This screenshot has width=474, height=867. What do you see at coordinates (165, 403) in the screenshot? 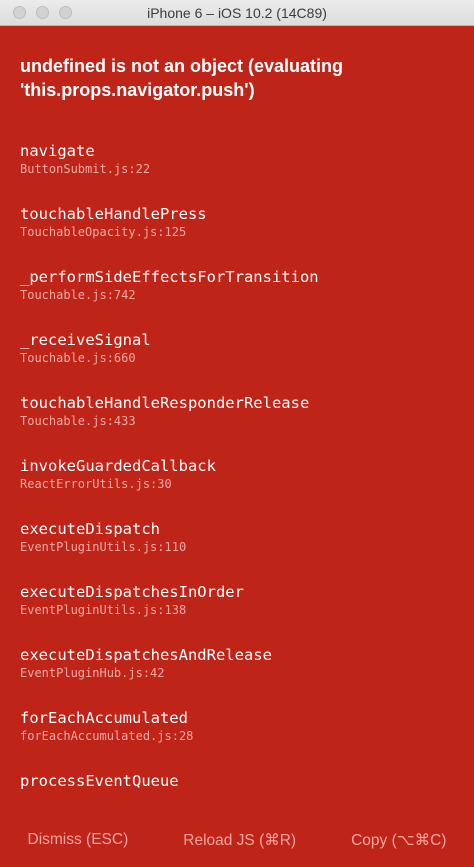
I see `stack-frame-method: touchableHandleResponderRelease` at bounding box center [165, 403].